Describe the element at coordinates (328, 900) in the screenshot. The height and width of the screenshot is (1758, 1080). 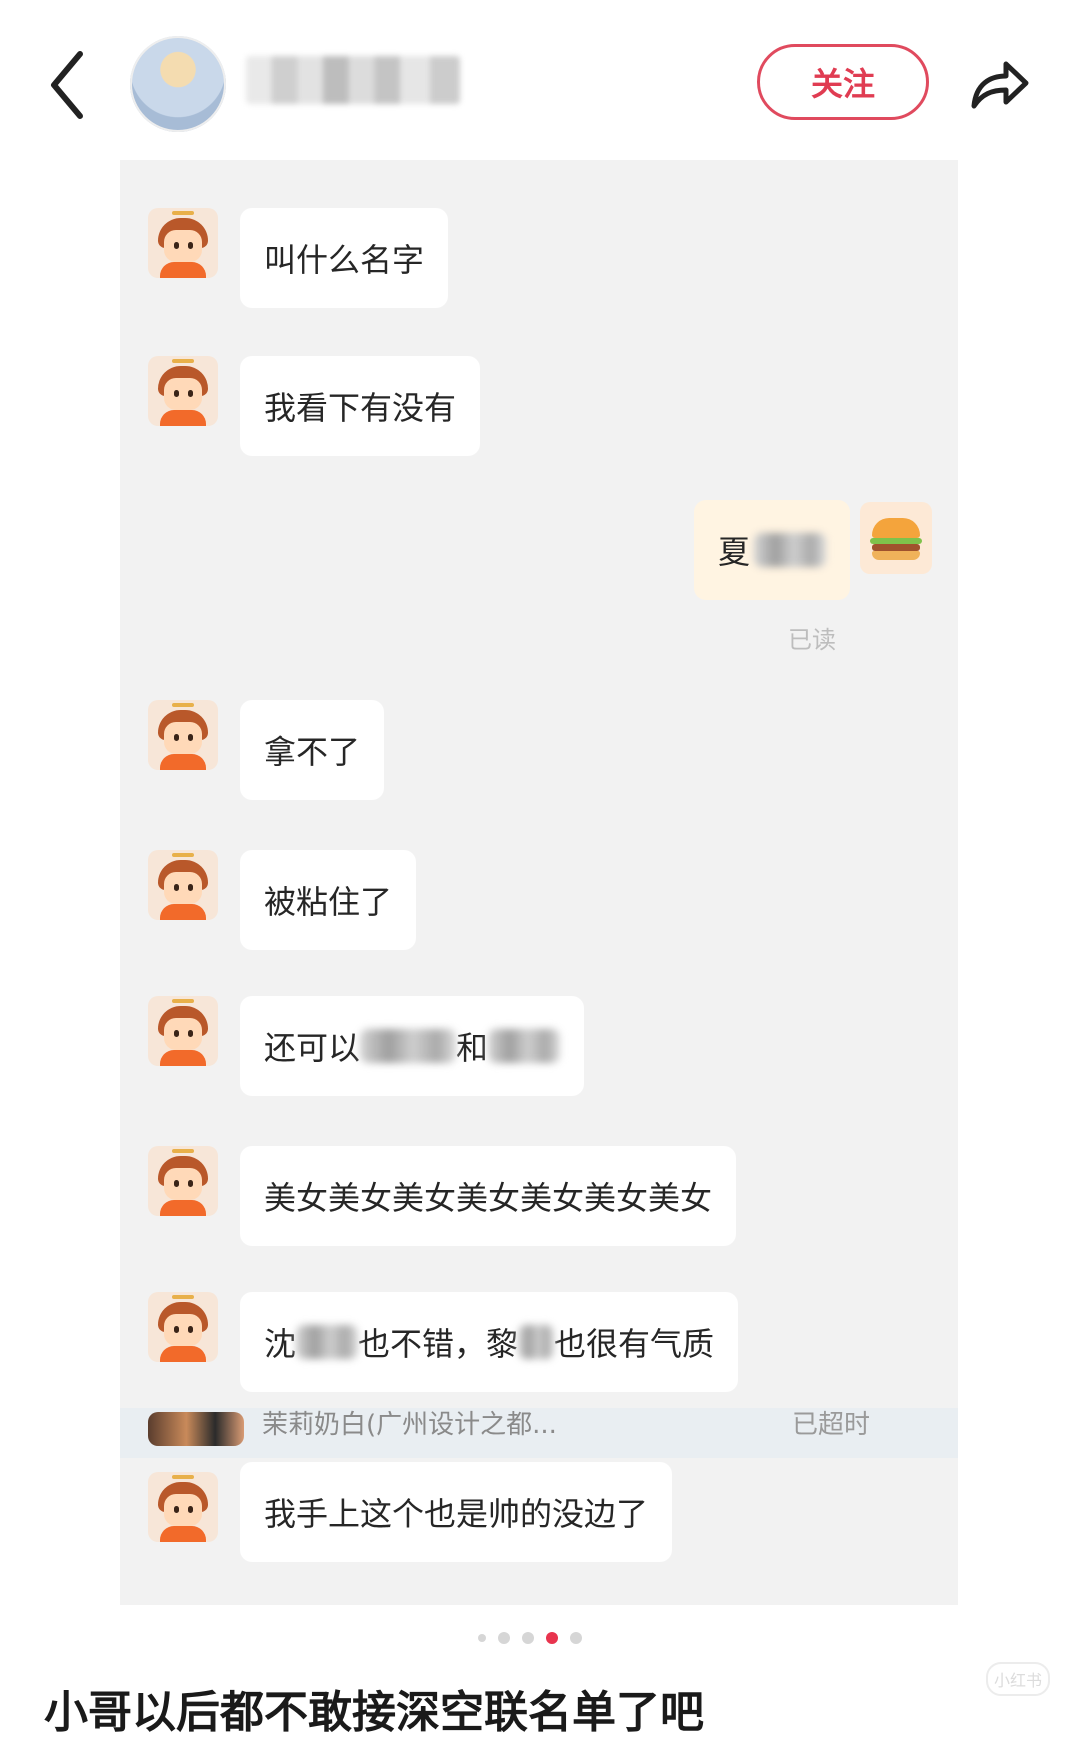
I see `message-bubble: 被粘住了` at that location.